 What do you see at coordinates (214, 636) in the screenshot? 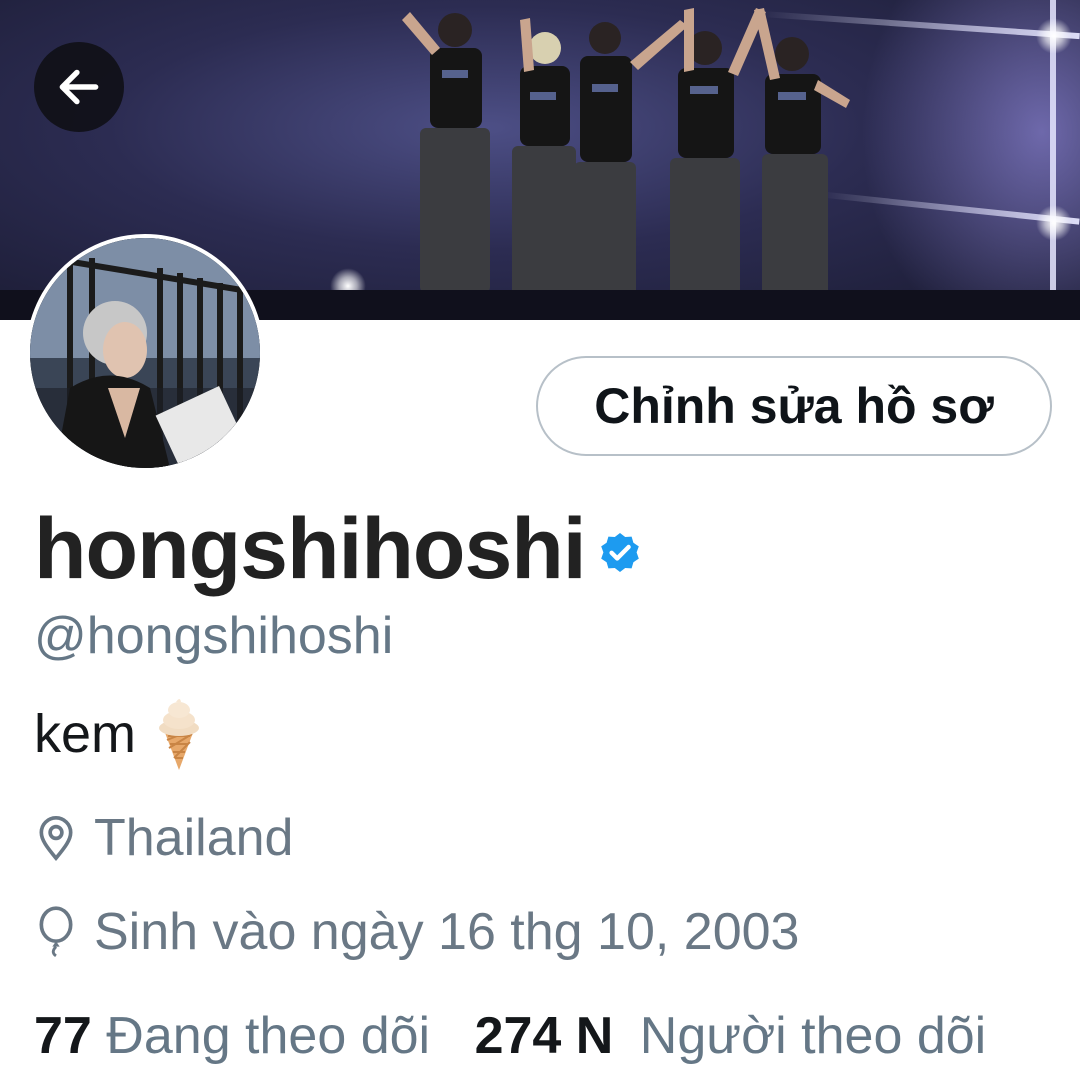
I see `username-handle: @hongshihoshi` at bounding box center [214, 636].